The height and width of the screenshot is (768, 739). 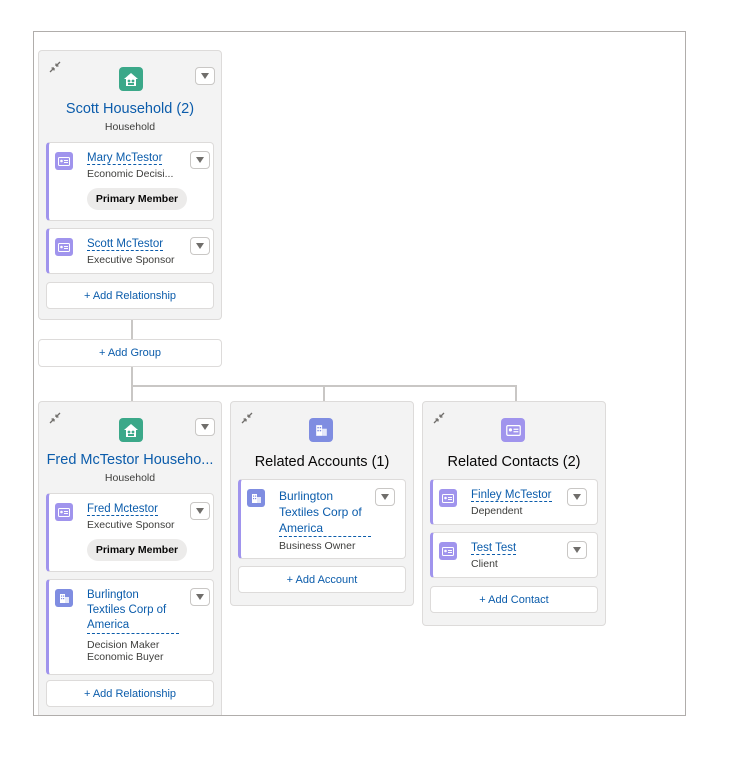 I want to click on account-role: Business Owner, so click(x=317, y=546).